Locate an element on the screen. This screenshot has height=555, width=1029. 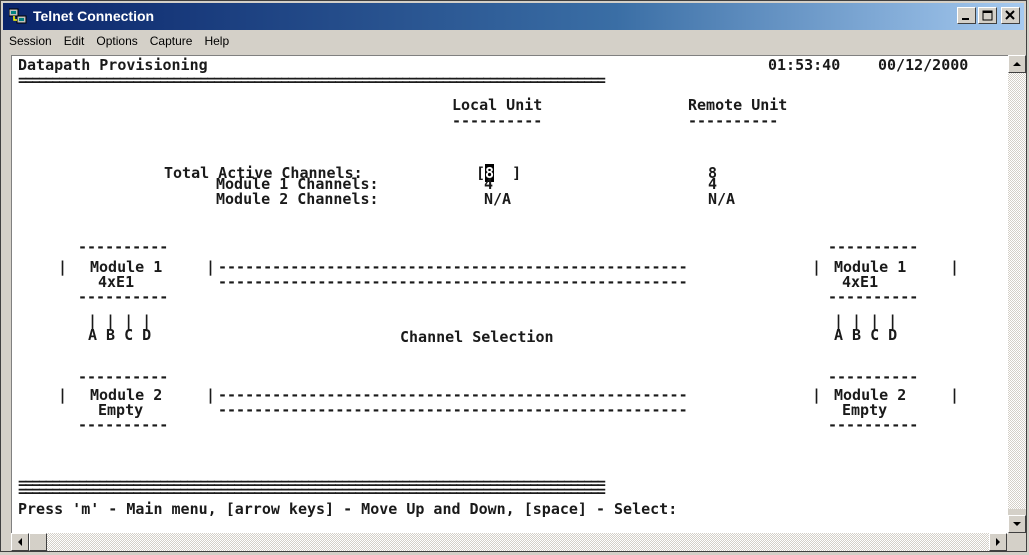
close-button is located at coordinates (1010, 15).